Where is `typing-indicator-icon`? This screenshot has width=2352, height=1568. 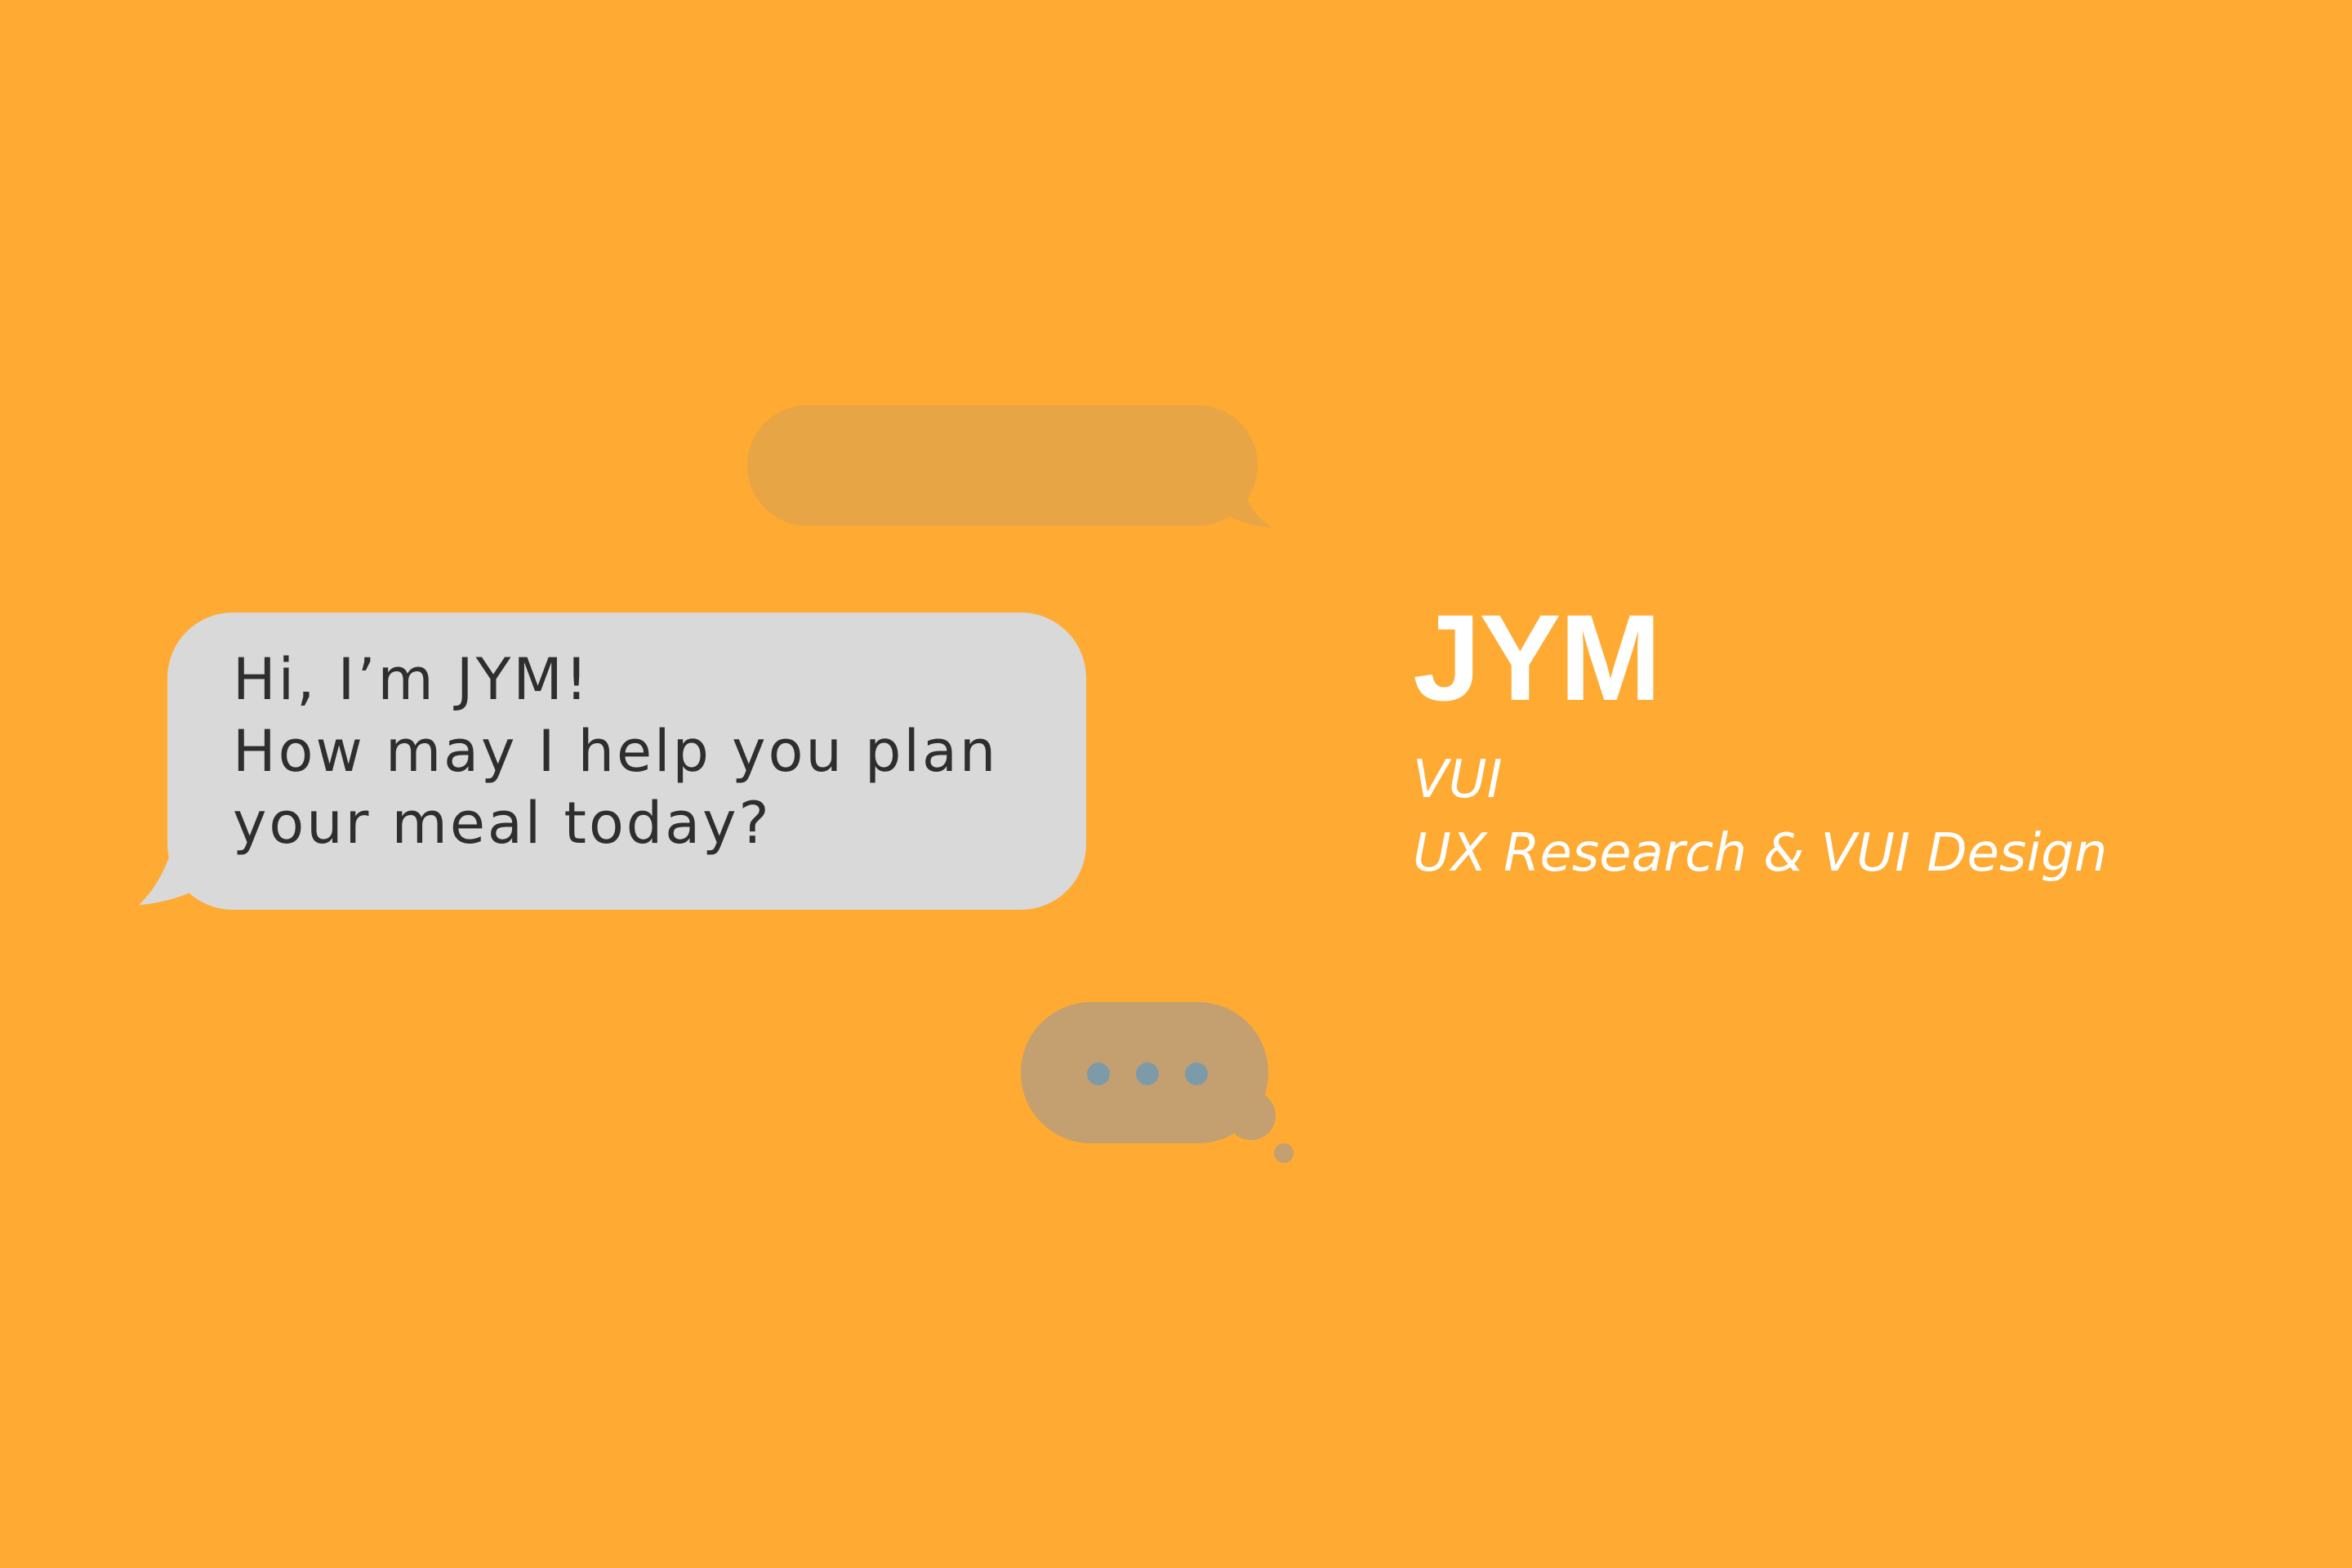
typing-indicator-icon is located at coordinates (1157, 1082).